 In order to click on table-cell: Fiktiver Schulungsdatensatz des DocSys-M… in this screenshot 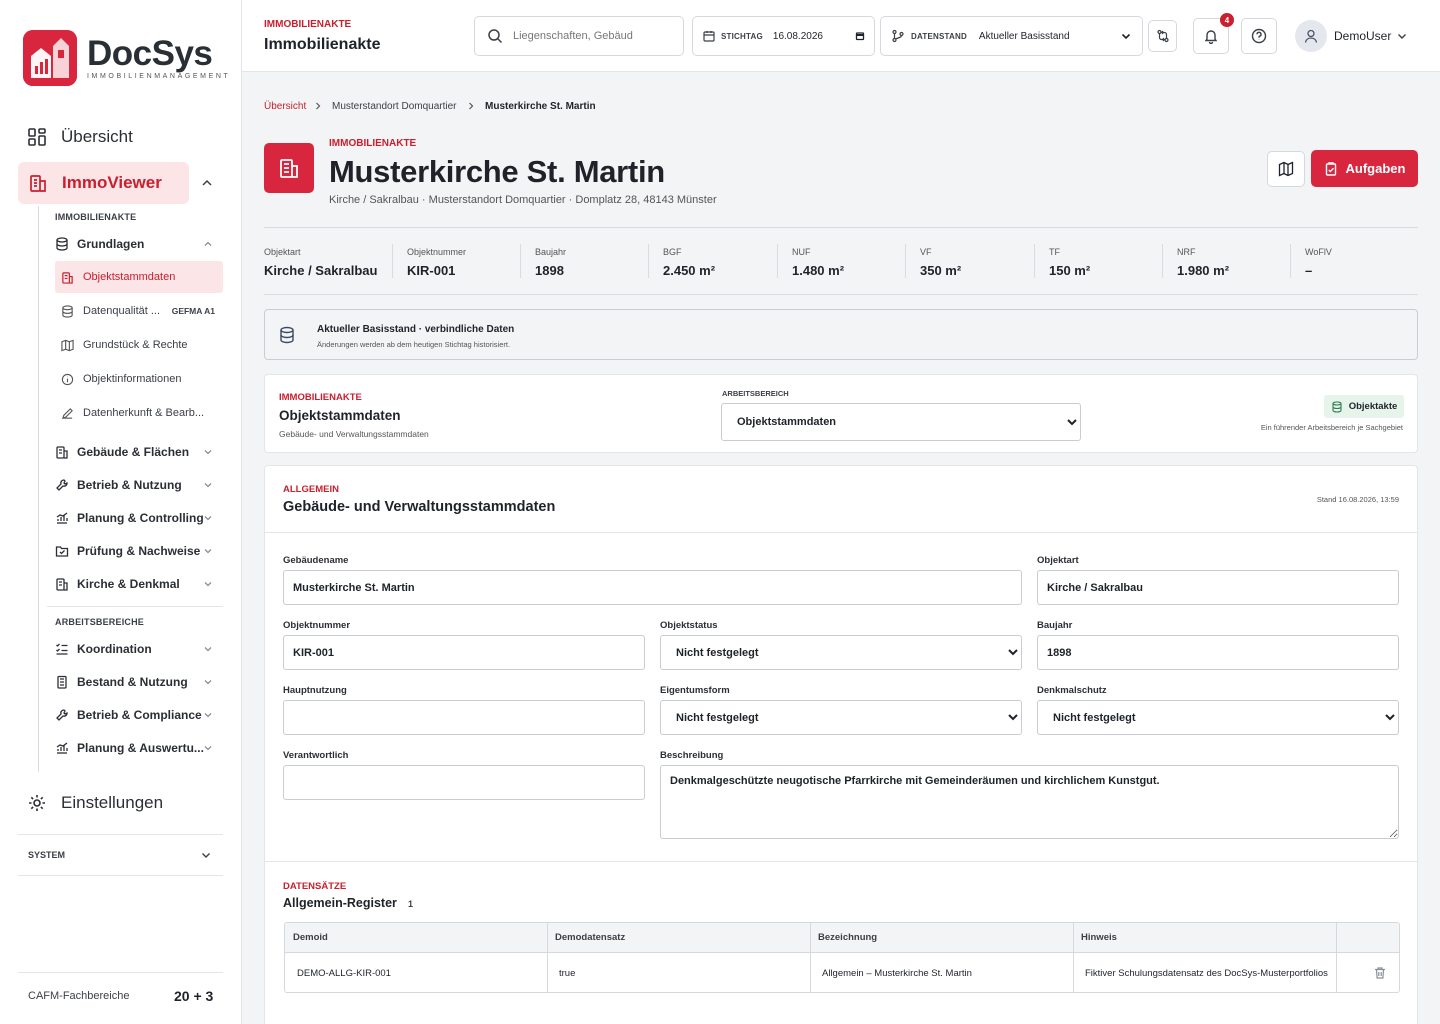, I will do `click(1204, 972)`.